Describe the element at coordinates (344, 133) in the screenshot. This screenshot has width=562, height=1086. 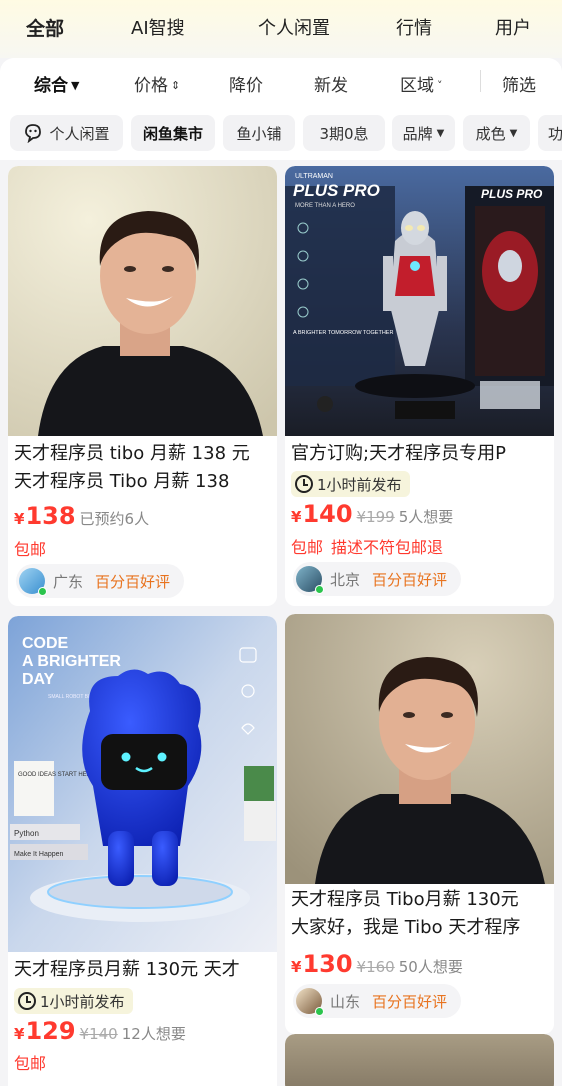
I see `chip-installment: 3期0息` at that location.